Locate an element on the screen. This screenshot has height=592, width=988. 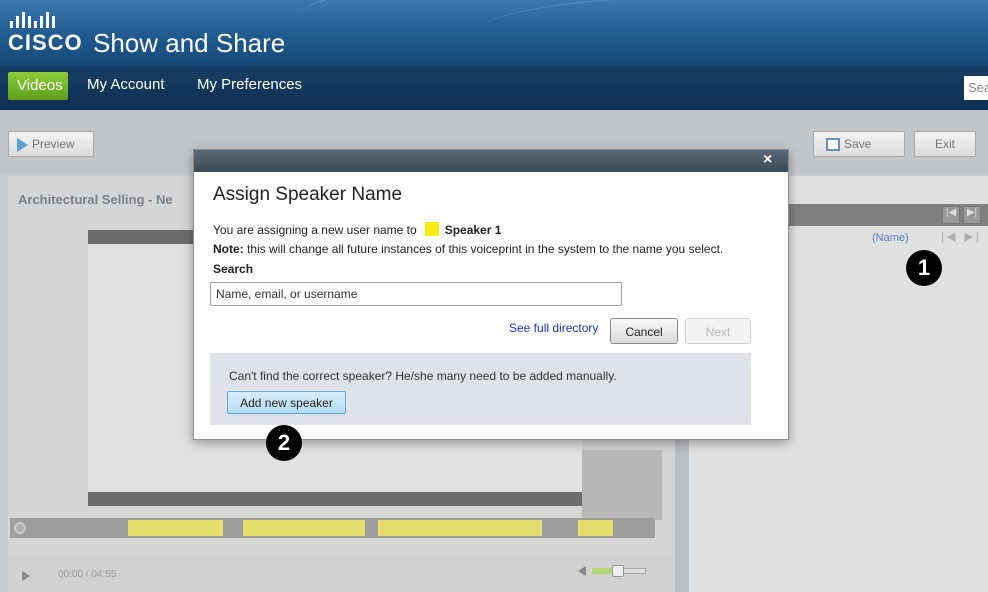
add-new-speaker-button: Add new speaker is located at coordinates (286, 402).